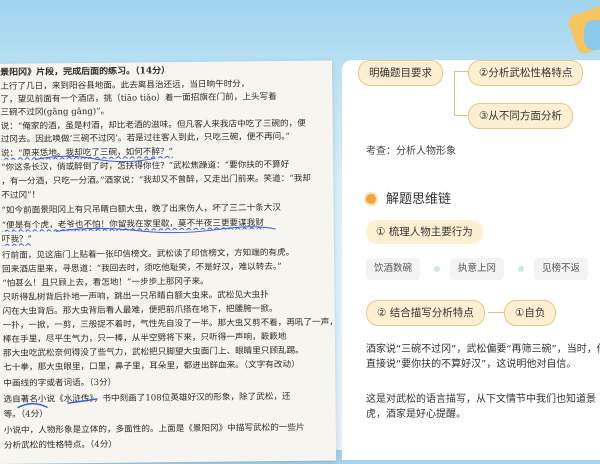  What do you see at coordinates (561, 269) in the screenshot?
I see `action-chip: 见榜不返` at bounding box center [561, 269].